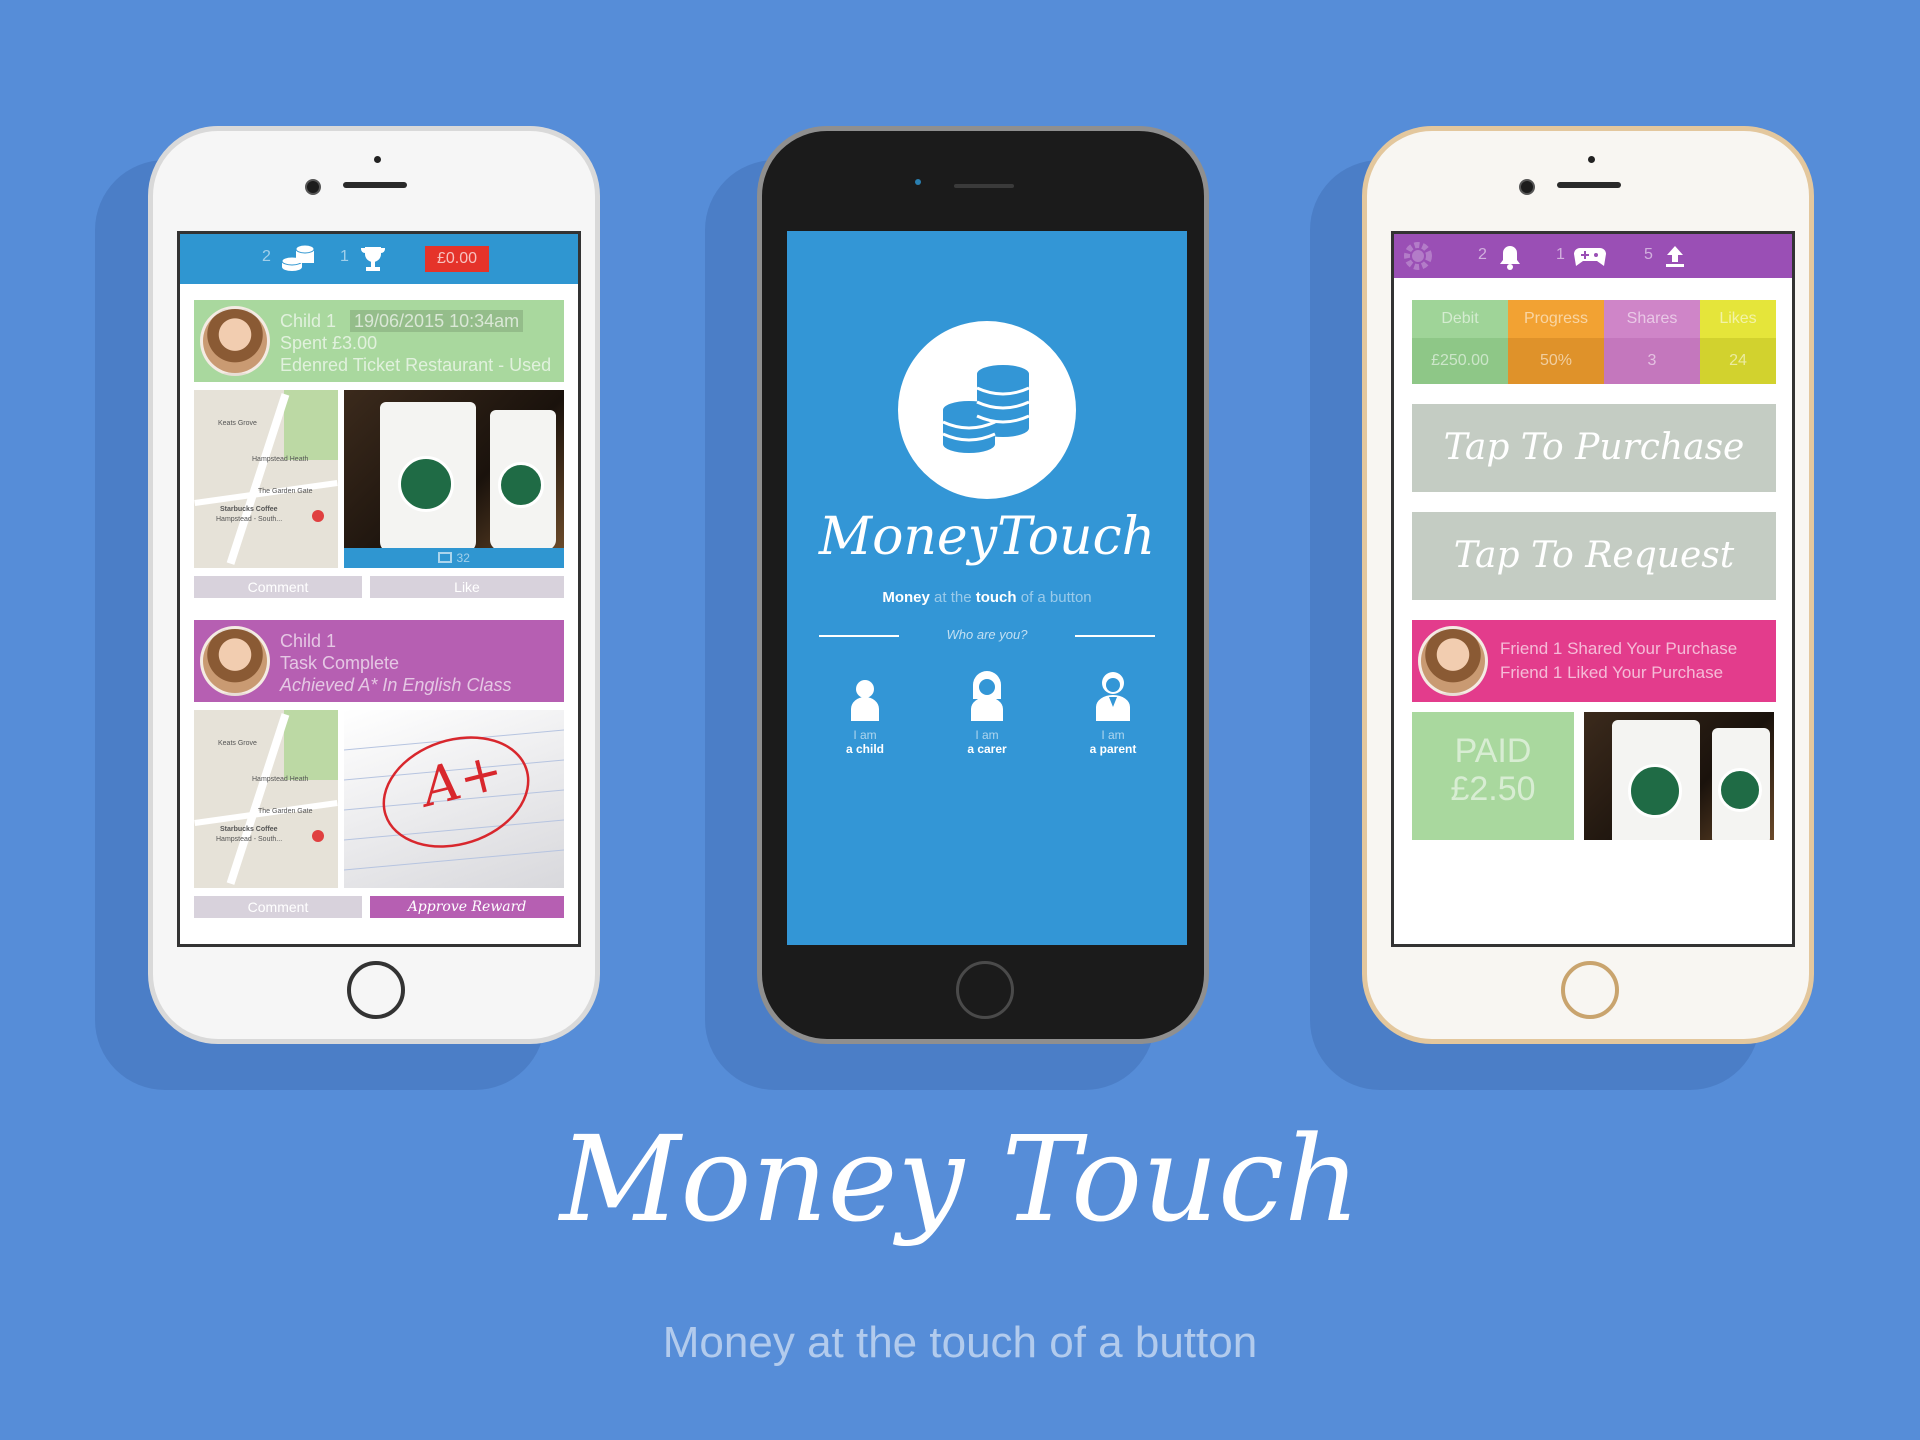 The width and height of the screenshot is (1920, 1440). I want to click on child-avatar, so click(235, 661).